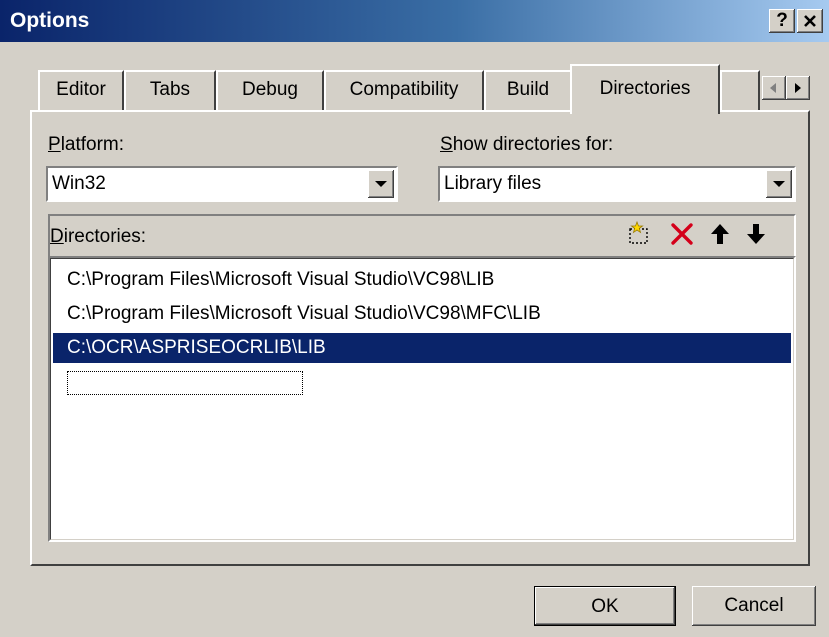  I want to click on tab-scroll-left-button, so click(774, 88).